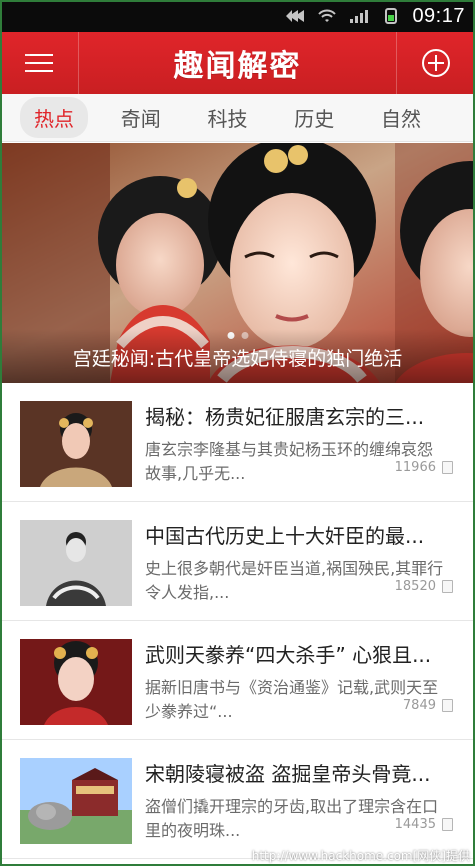 The height and width of the screenshot is (866, 475). Describe the element at coordinates (419, 705) in the screenshot. I see `view-count: 7849` at that location.